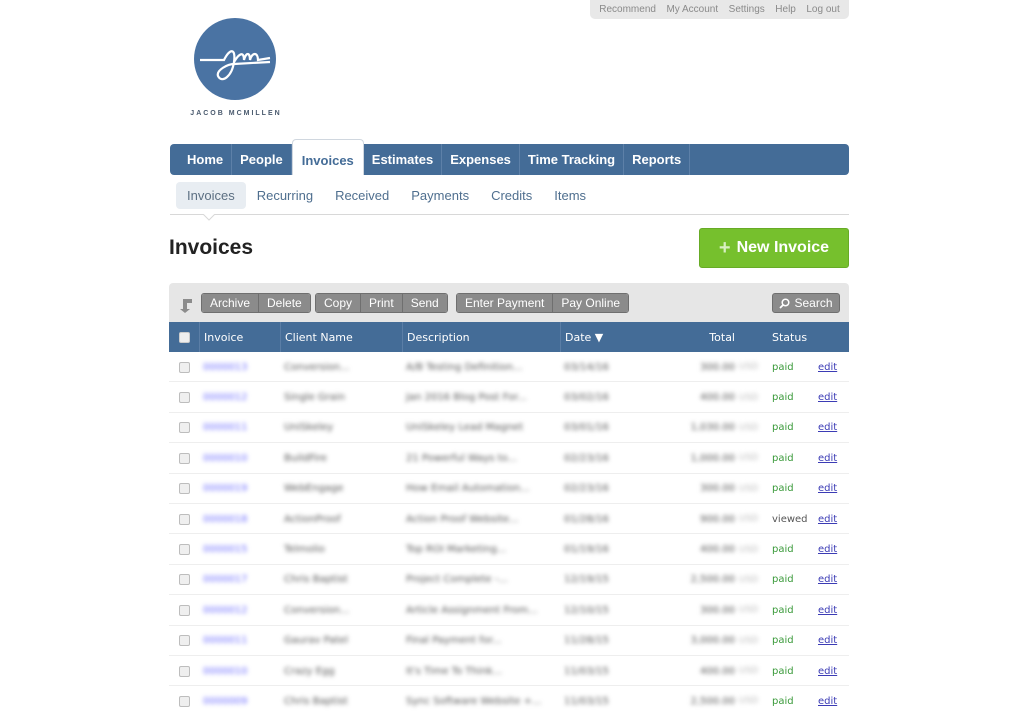 This screenshot has width=1024, height=716. What do you see at coordinates (284, 303) in the screenshot?
I see `delete-button: Delete` at bounding box center [284, 303].